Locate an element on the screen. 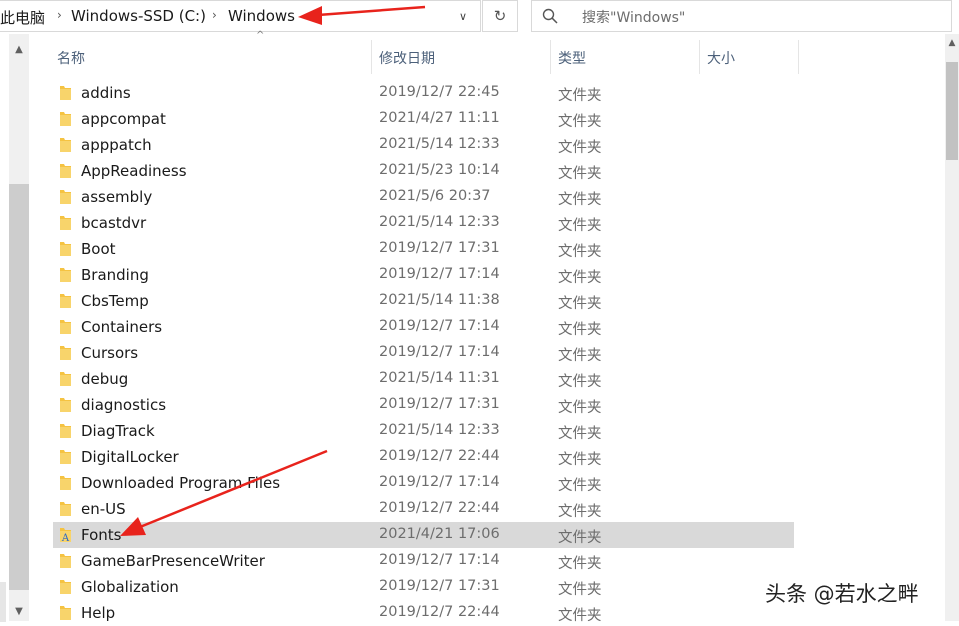 The height and width of the screenshot is (626, 959). file-row: CbsTemp 2021/5/14 11:38 文件夹 is located at coordinates (497, 301).